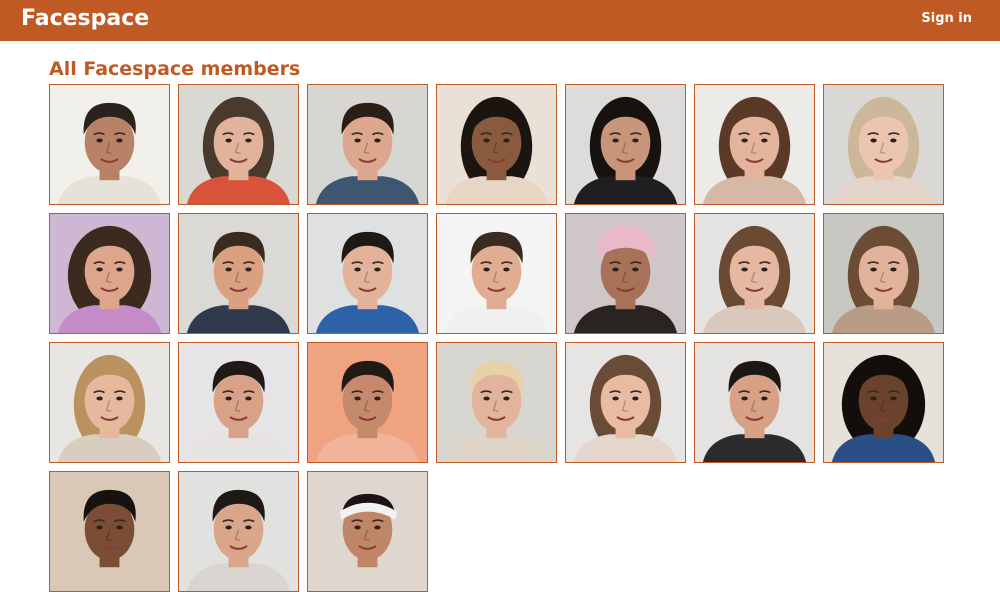 The width and height of the screenshot is (1000, 592). What do you see at coordinates (946, 18) in the screenshot?
I see `sign-in-link: Sign in` at bounding box center [946, 18].